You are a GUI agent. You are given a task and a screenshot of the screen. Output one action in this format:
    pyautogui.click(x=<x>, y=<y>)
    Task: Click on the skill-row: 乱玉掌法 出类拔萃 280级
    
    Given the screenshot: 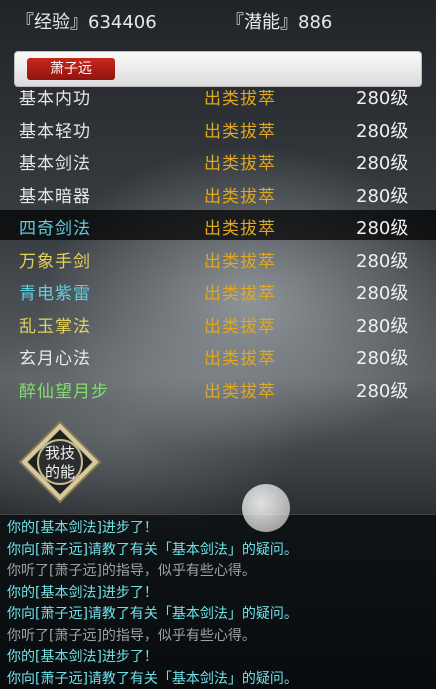 What is the action you would take?
    pyautogui.click(x=218, y=323)
    